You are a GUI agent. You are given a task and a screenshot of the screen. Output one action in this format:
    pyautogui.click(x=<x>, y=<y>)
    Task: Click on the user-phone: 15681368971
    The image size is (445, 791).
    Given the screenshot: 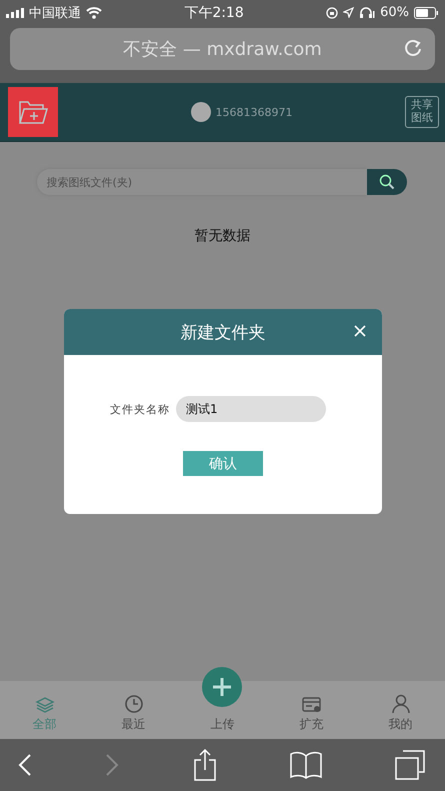 What is the action you would take?
    pyautogui.click(x=254, y=112)
    